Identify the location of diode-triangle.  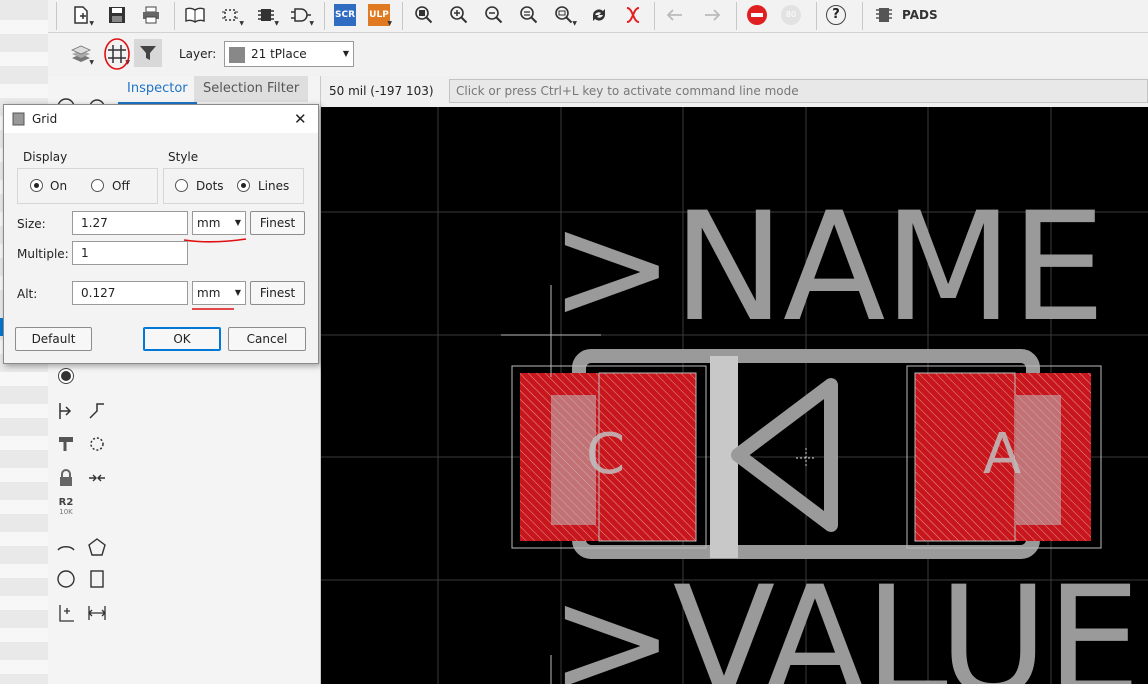
(784, 455).